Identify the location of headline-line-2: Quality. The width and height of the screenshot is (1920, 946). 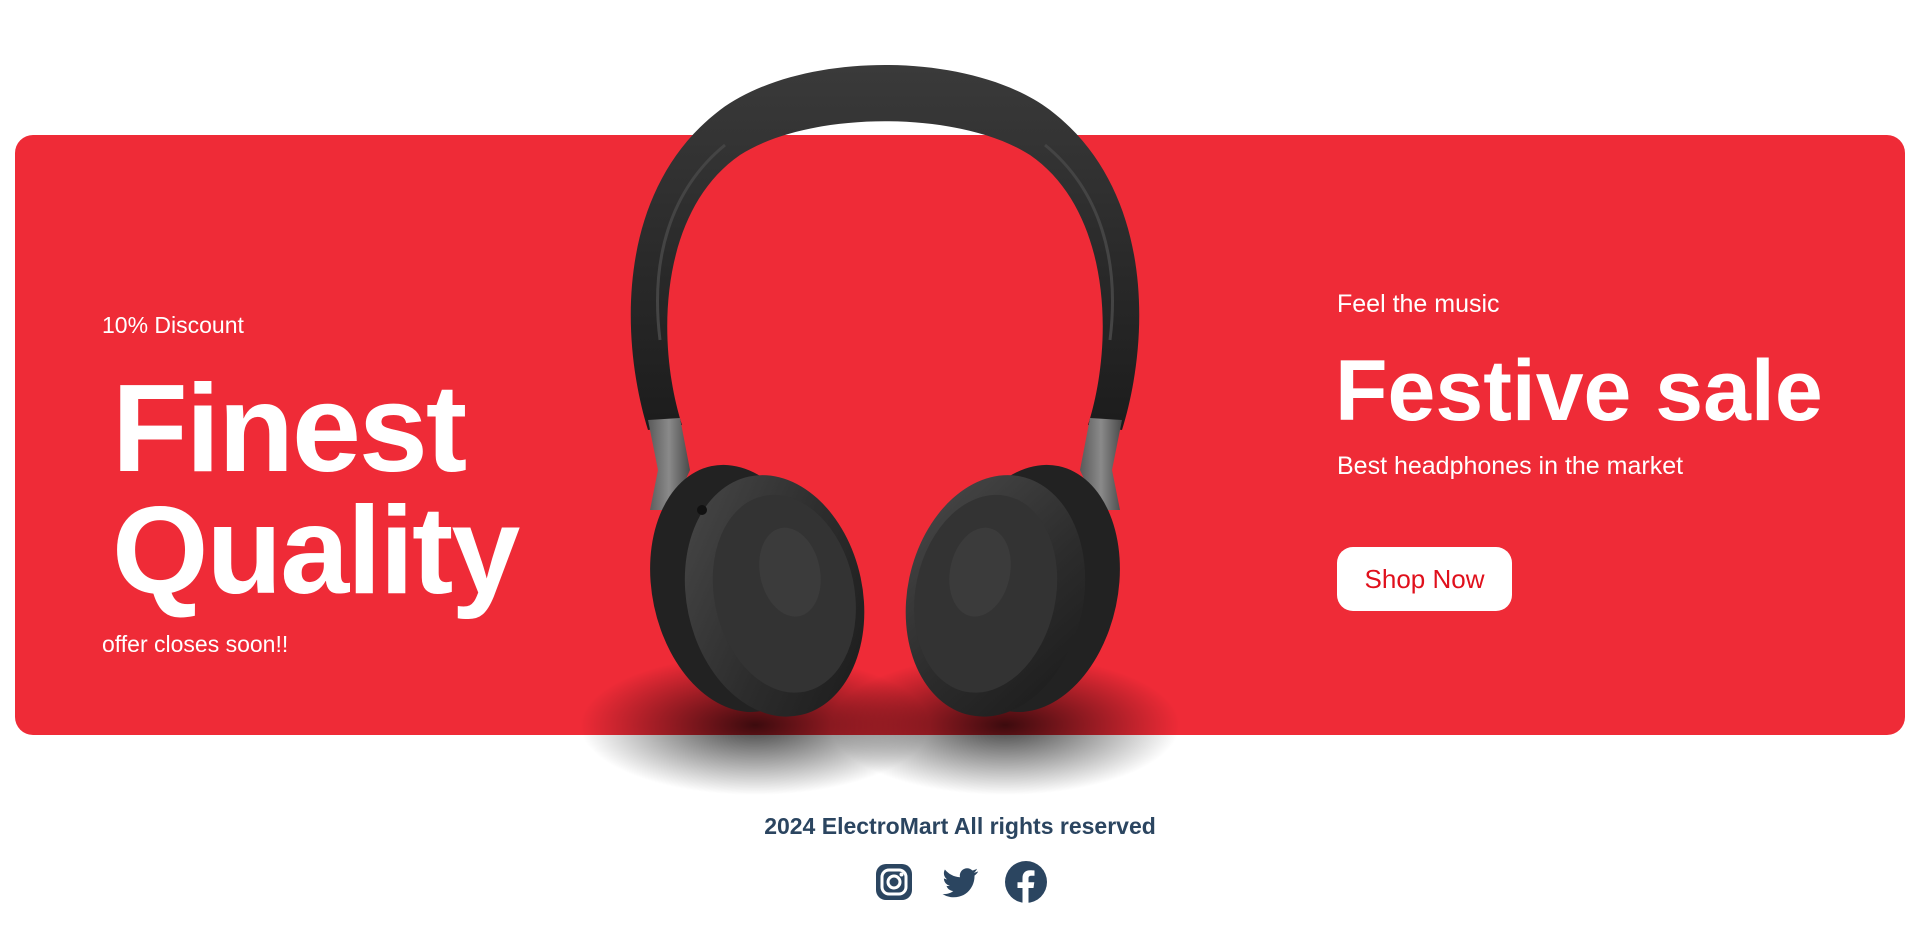
(316, 551).